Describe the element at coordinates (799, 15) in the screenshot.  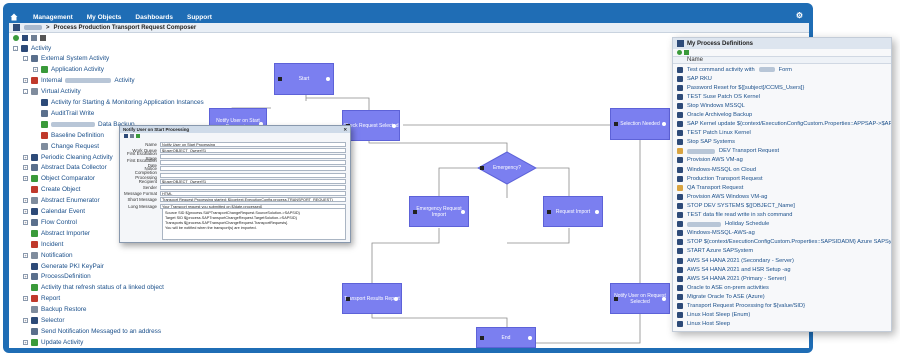
I see `gear-icon: ⚙` at that location.